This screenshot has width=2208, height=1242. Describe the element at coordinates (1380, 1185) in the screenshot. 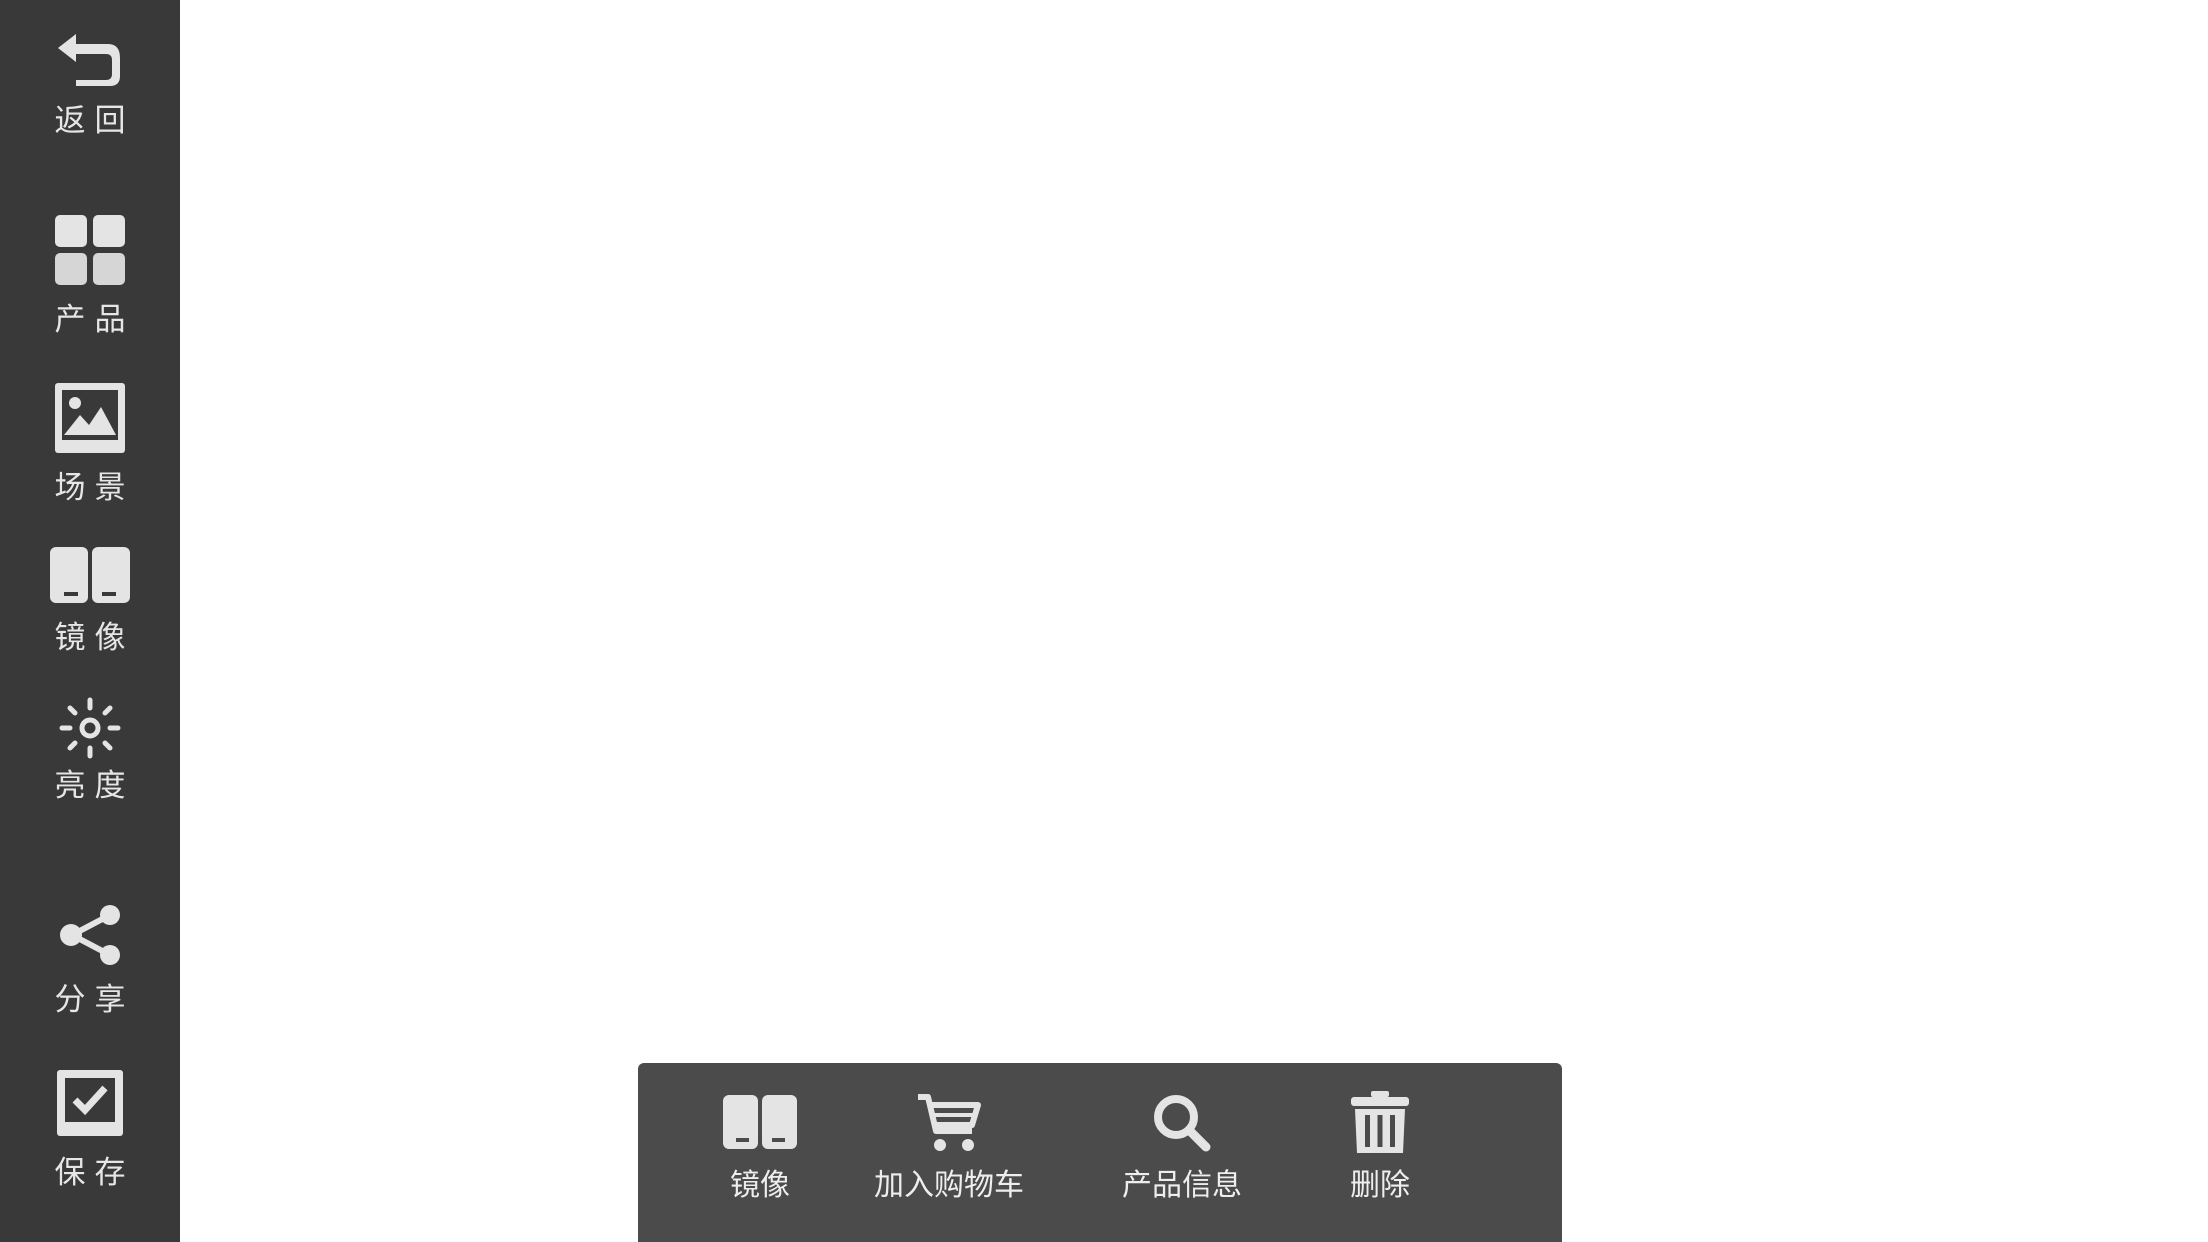

I see `delete-label: 删除` at that location.